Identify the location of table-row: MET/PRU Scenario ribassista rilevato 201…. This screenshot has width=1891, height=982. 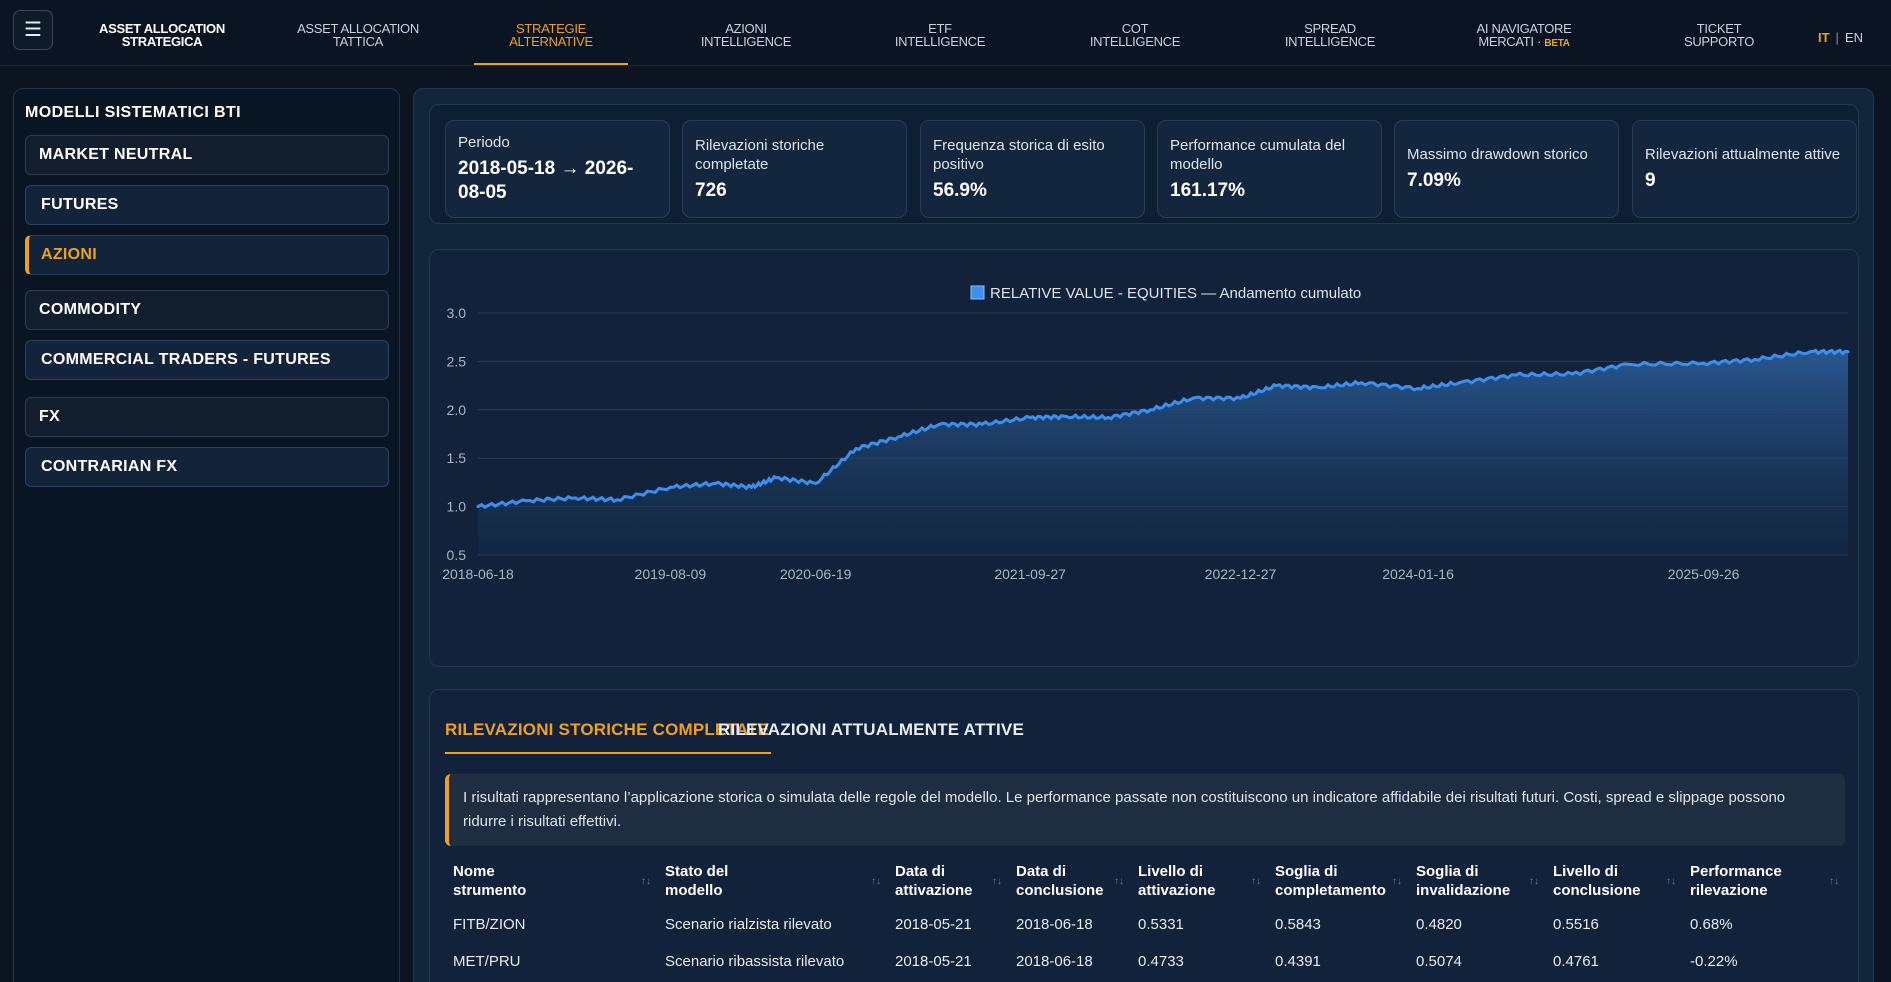
(1145, 961).